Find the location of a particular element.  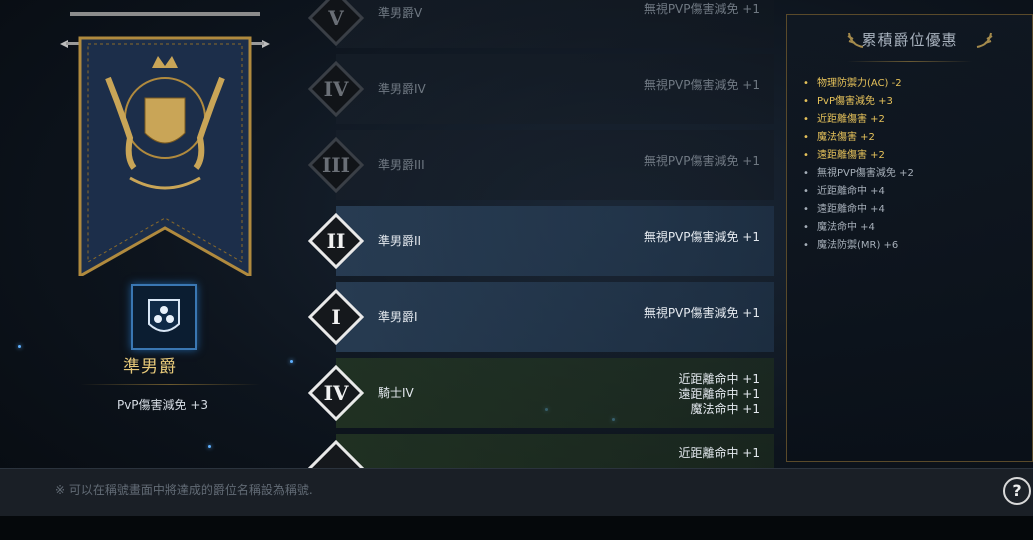

benefit-item: PvP傷害減免 +3 is located at coordinates (858, 102).